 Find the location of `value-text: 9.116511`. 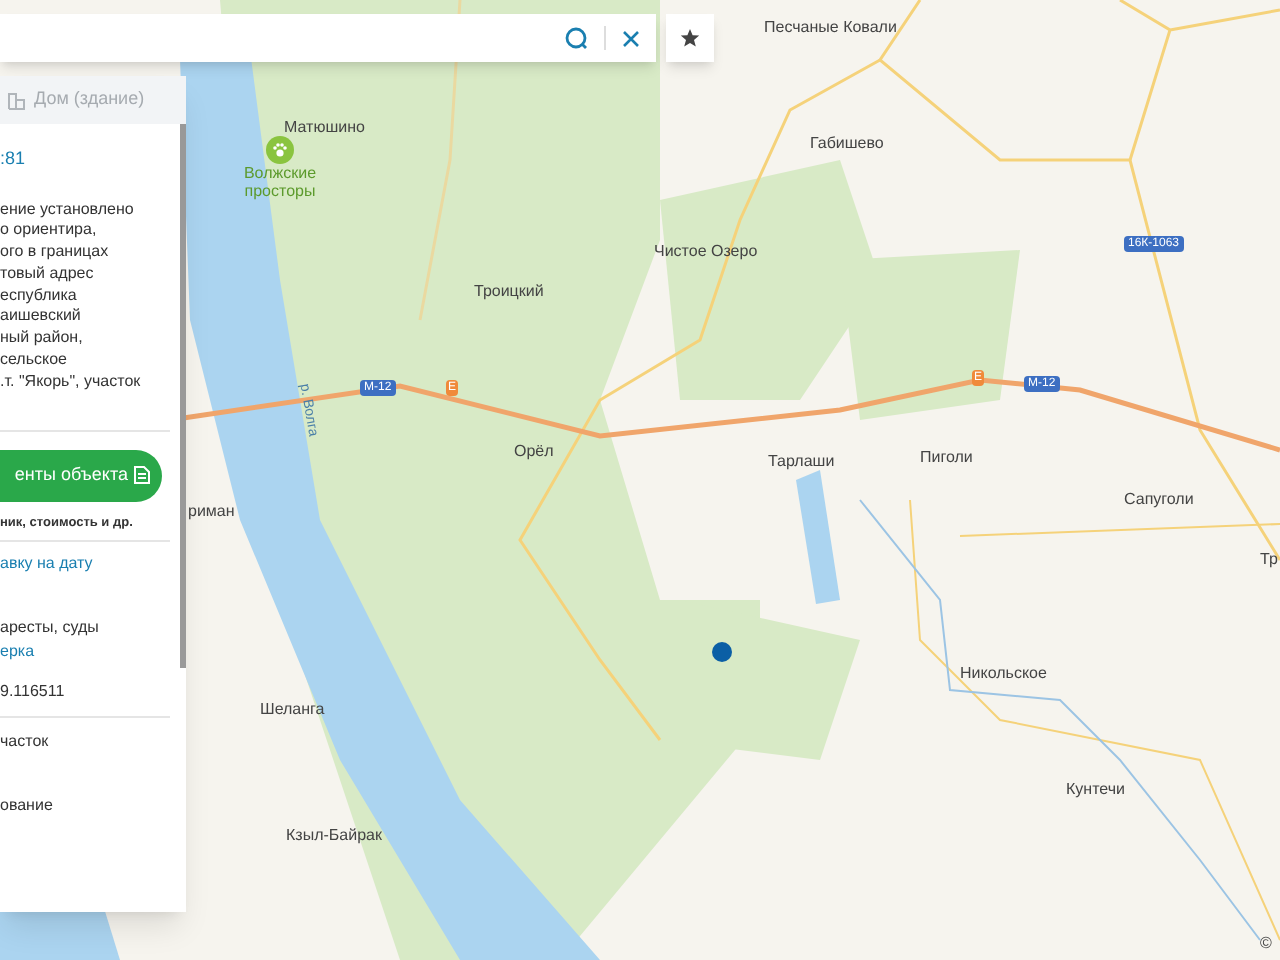

value-text: 9.116511 is located at coordinates (33, 692).